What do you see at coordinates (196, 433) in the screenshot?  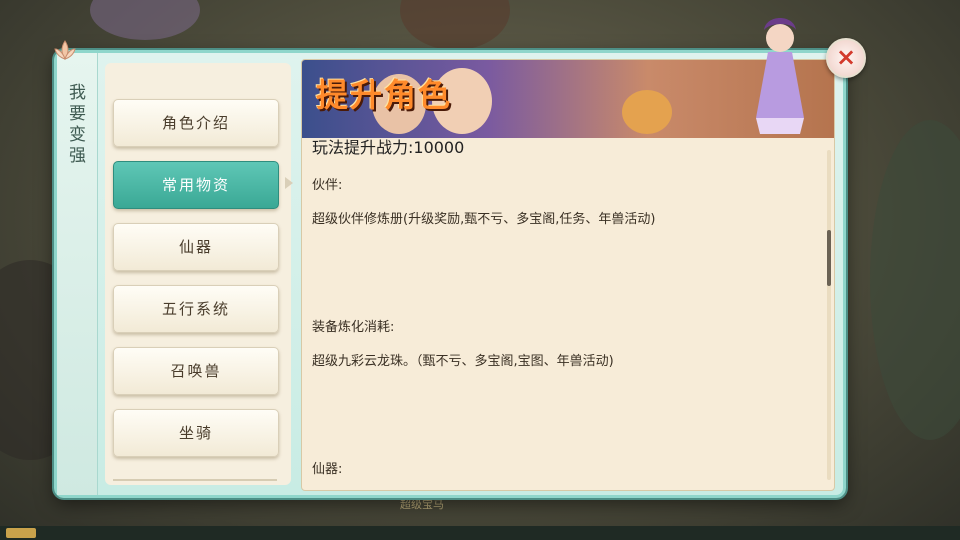 I see `menu-item-mount: 坐骑` at bounding box center [196, 433].